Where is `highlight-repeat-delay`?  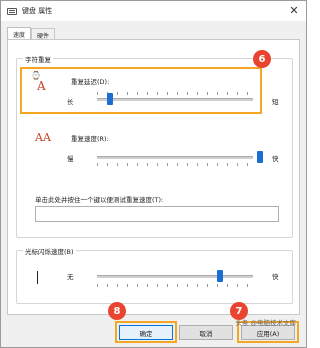 highlight-repeat-delay is located at coordinates (141, 90).